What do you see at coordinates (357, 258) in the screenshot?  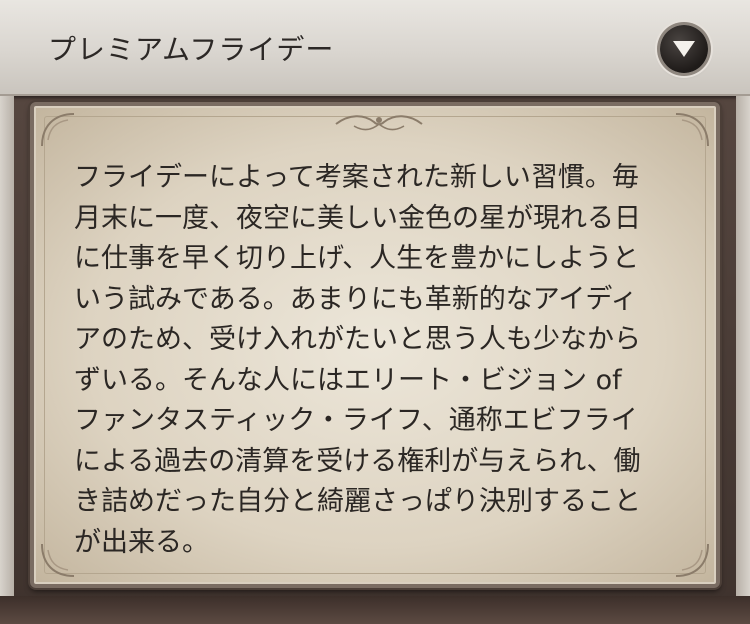 I see `description-line: に仕事を早く切り上げ、人生を豊かにしようと` at bounding box center [357, 258].